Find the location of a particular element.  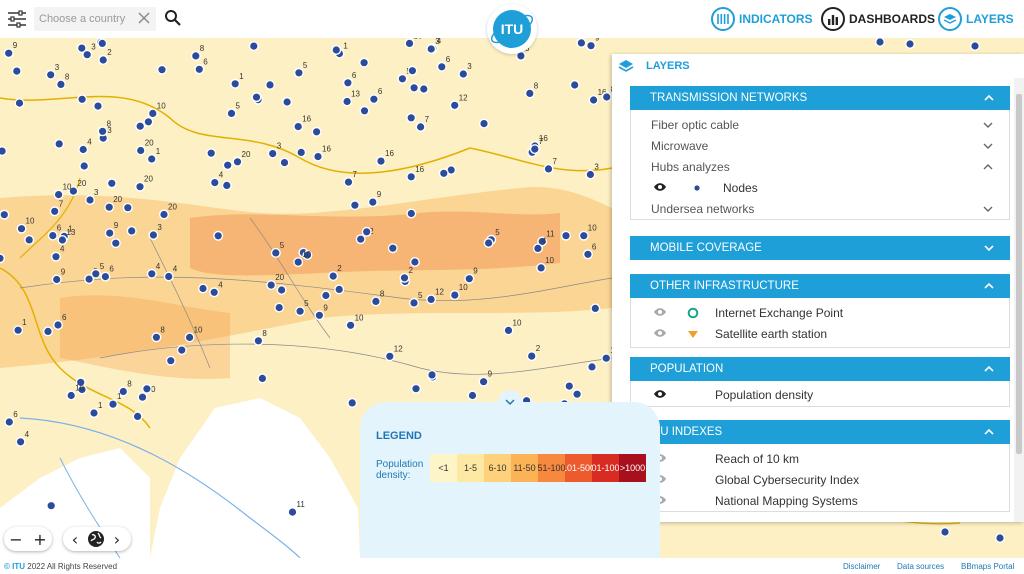

layer-satellite: Satellite earth station is located at coordinates (820, 333).